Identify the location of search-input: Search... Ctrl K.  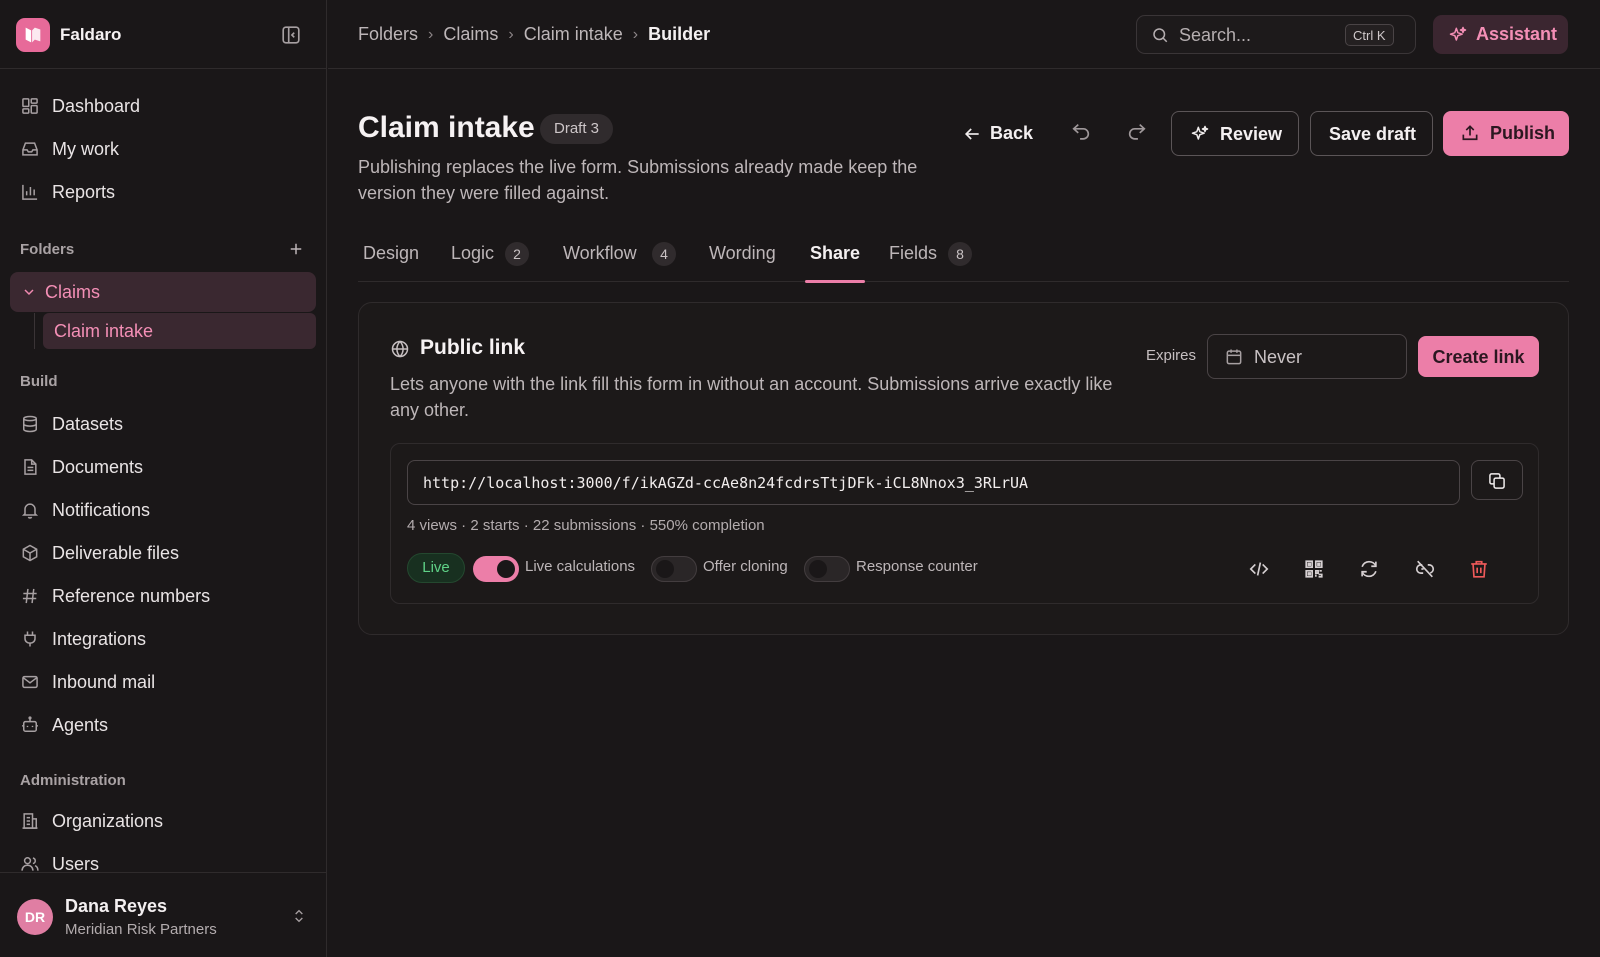
(1276, 34).